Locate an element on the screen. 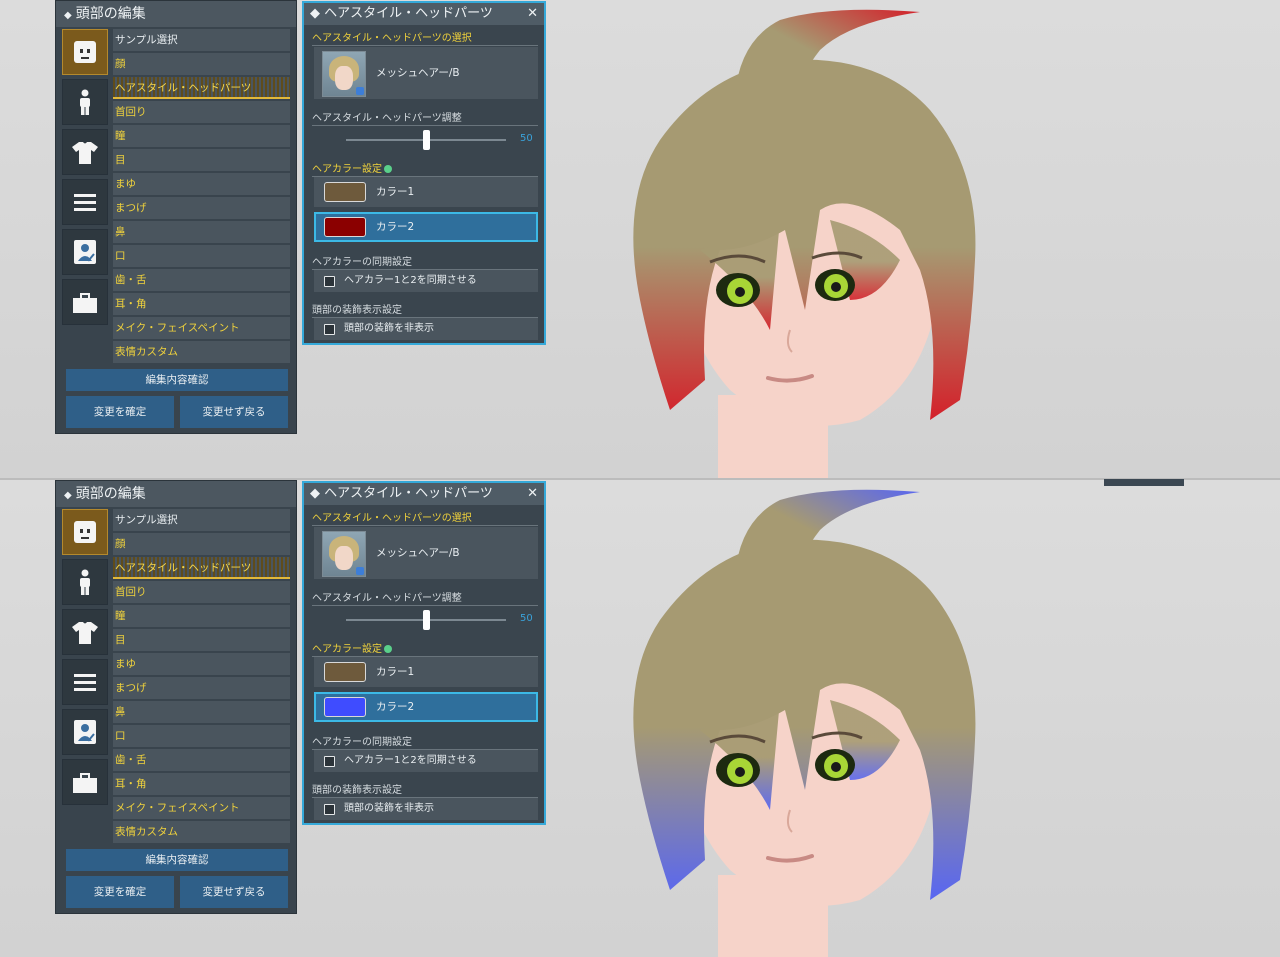  separator-bar is located at coordinates (1144, 482).